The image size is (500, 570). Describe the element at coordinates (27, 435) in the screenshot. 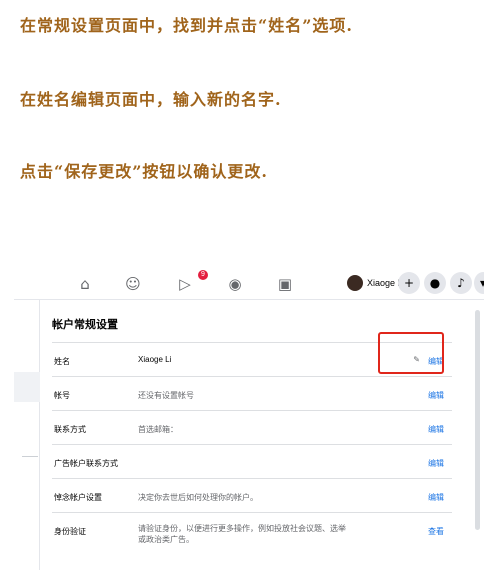

I see `settings-sidebar` at that location.